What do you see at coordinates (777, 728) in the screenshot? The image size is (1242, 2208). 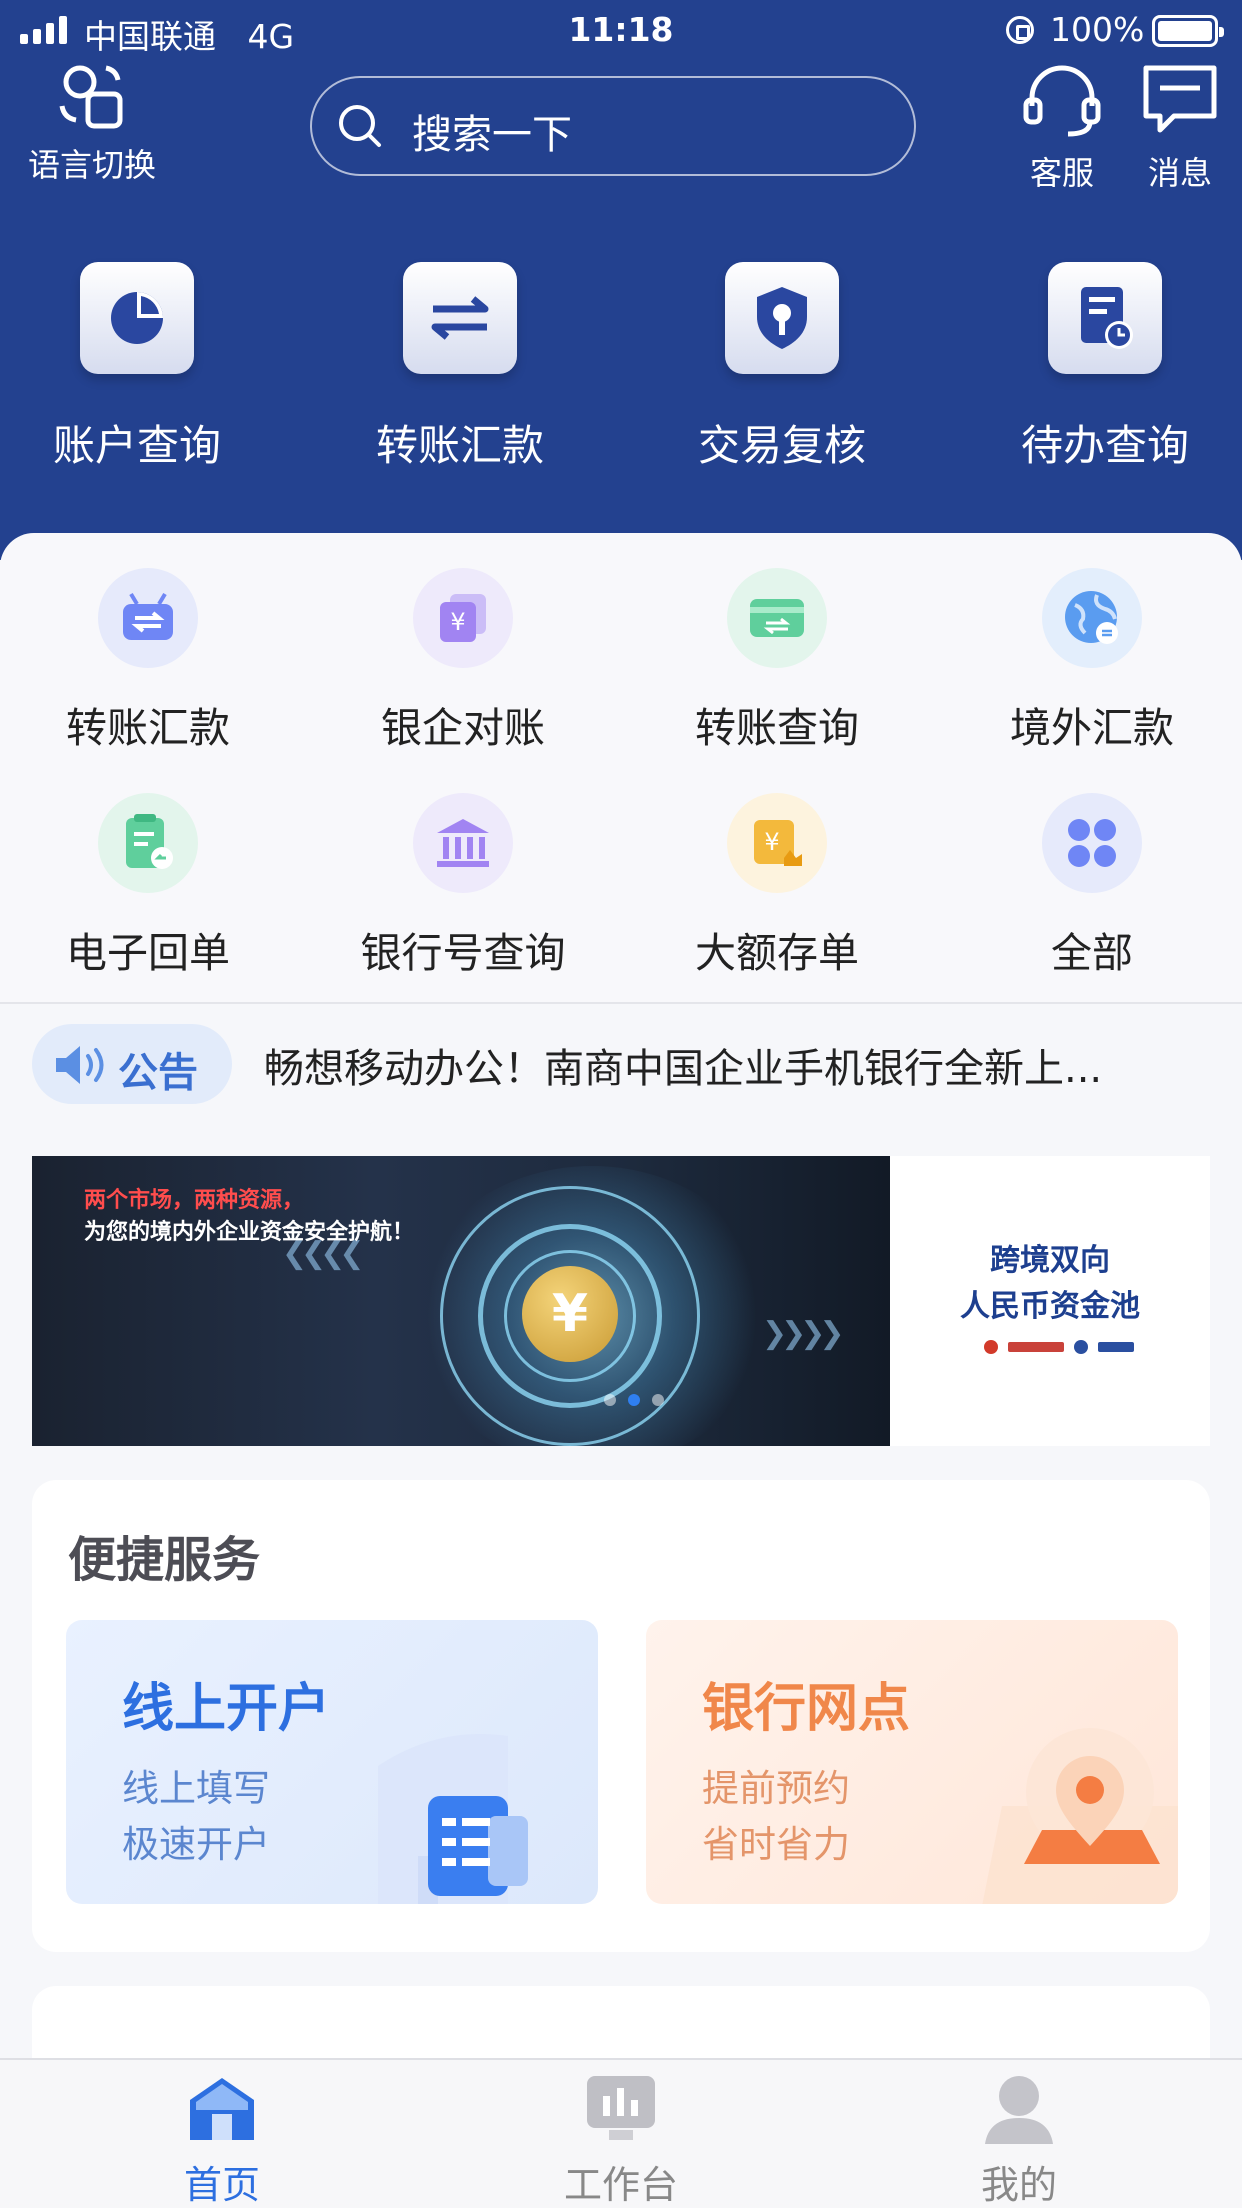 I see `grid-transfer-query-label: 转账查询` at bounding box center [777, 728].